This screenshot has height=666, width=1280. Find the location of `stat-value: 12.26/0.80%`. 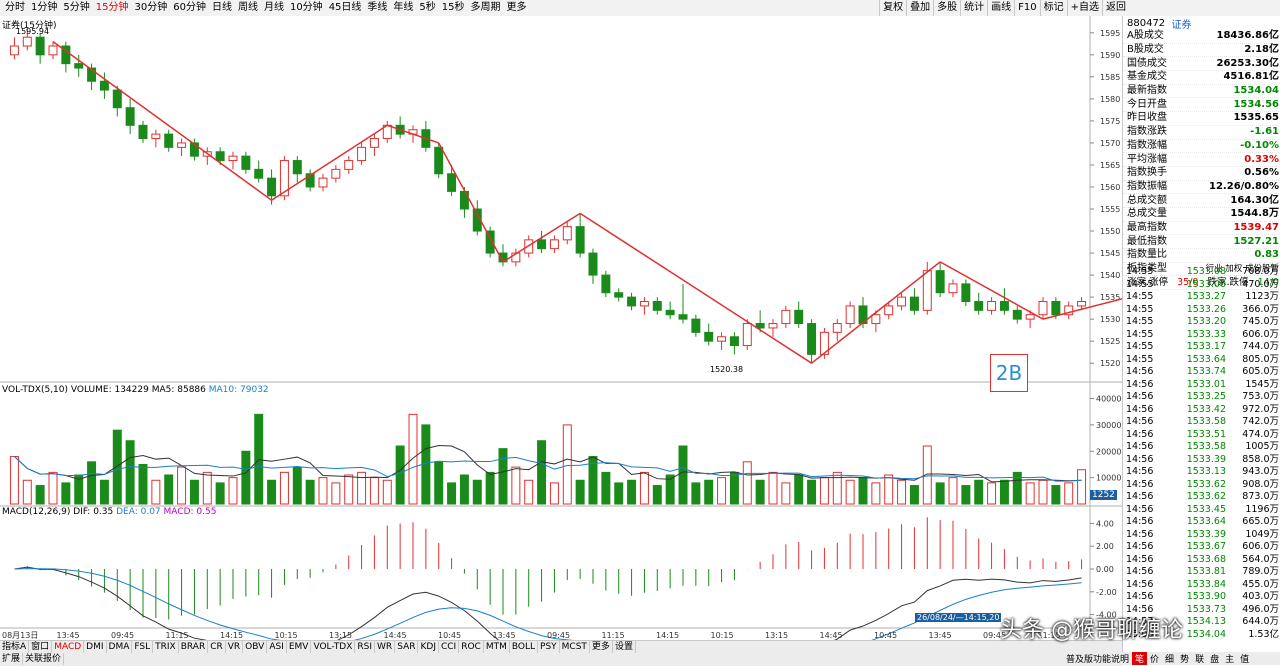

stat-value: 12.26/0.80% is located at coordinates (1244, 186).